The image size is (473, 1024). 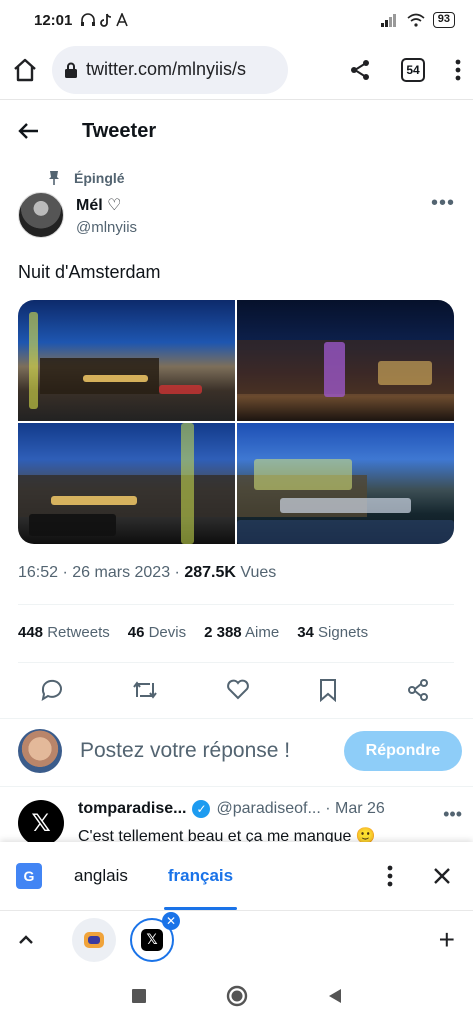 I want to click on stat-likes: 2 388 Aime, so click(x=241, y=632).